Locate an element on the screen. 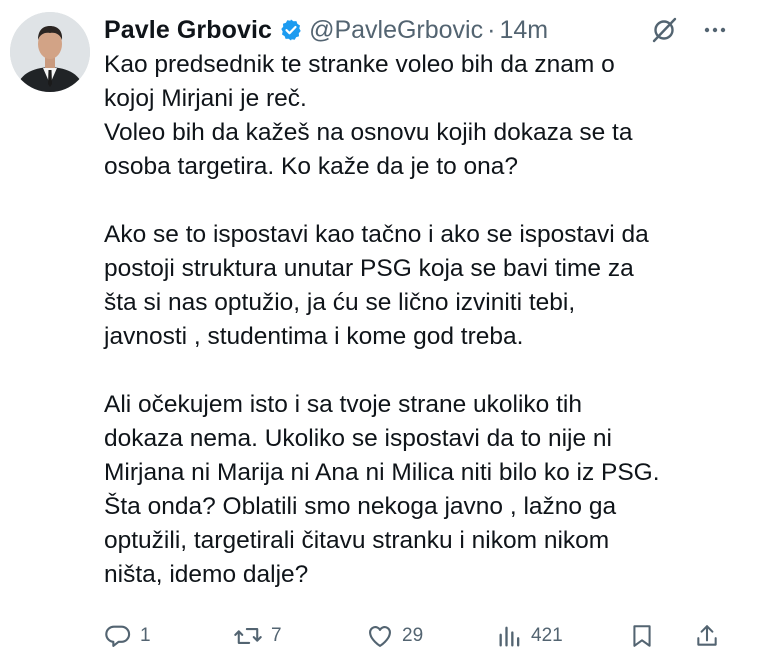  text-line: kojoj Mirjani je reč. is located at coordinates (205, 98).